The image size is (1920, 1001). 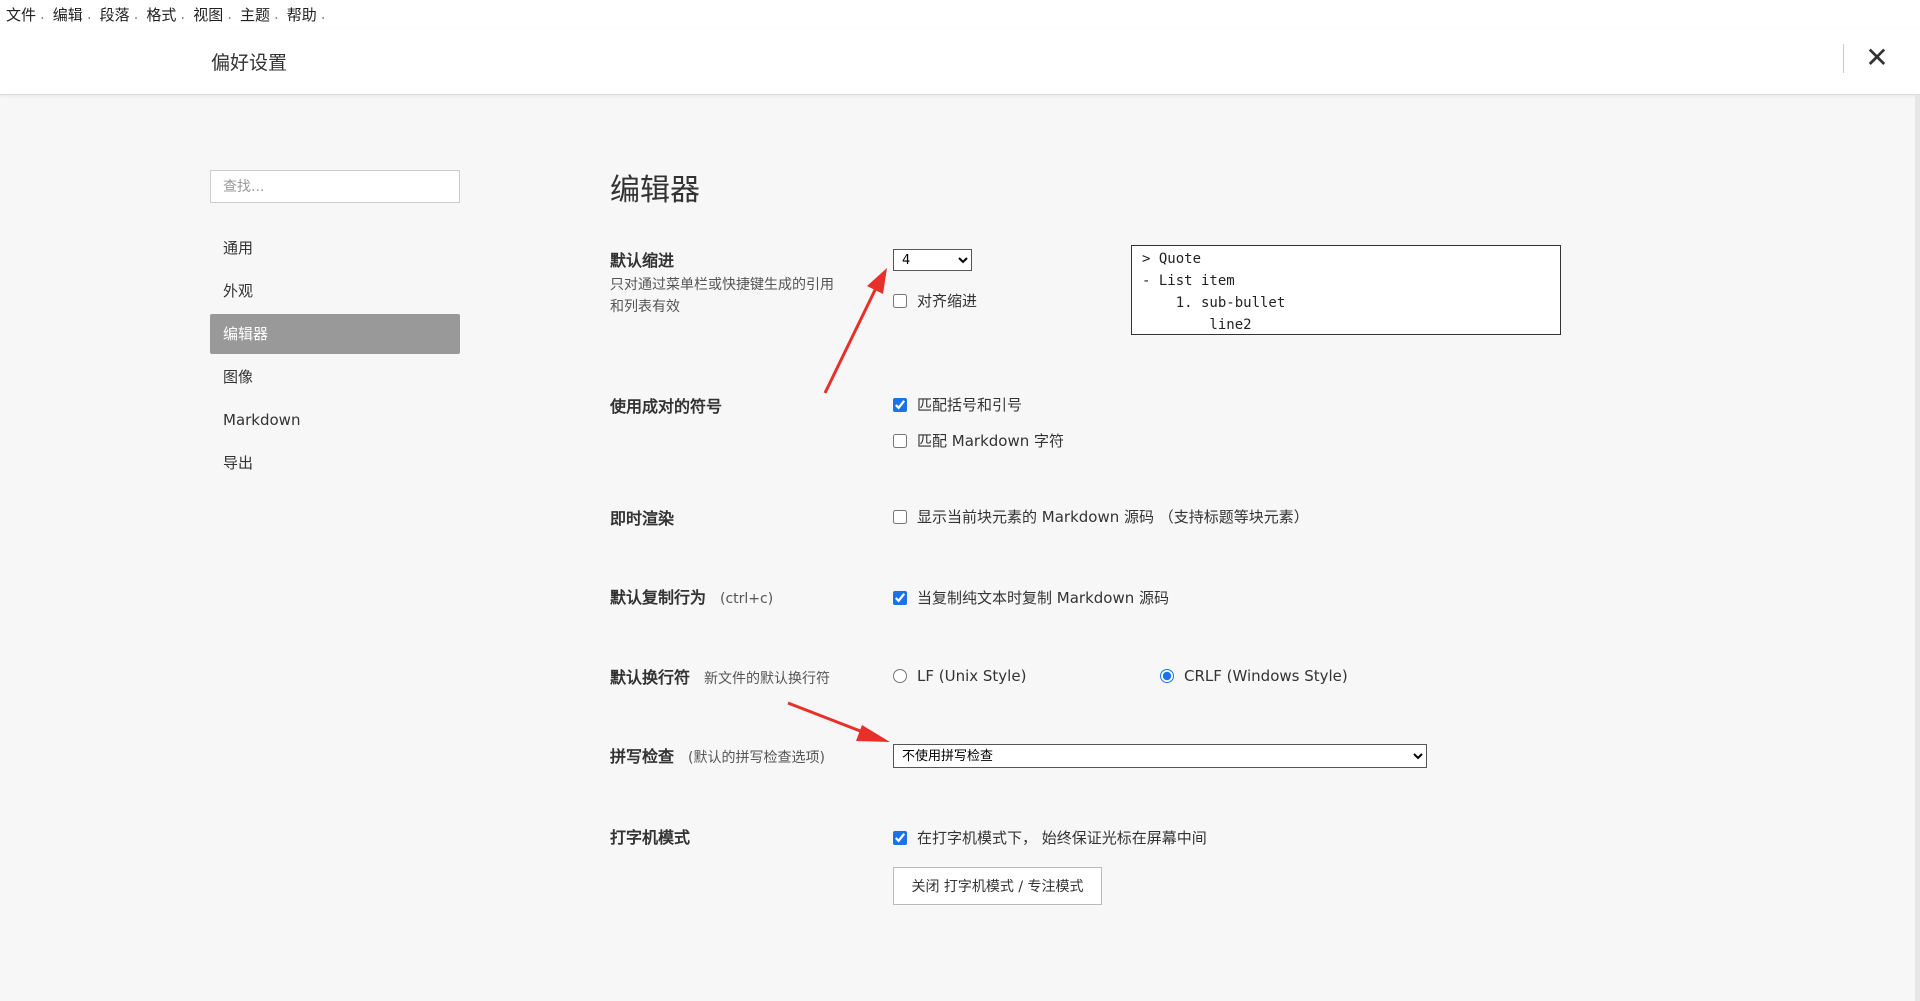 What do you see at coordinates (900, 300) in the screenshot?
I see `align-indent-input` at bounding box center [900, 300].